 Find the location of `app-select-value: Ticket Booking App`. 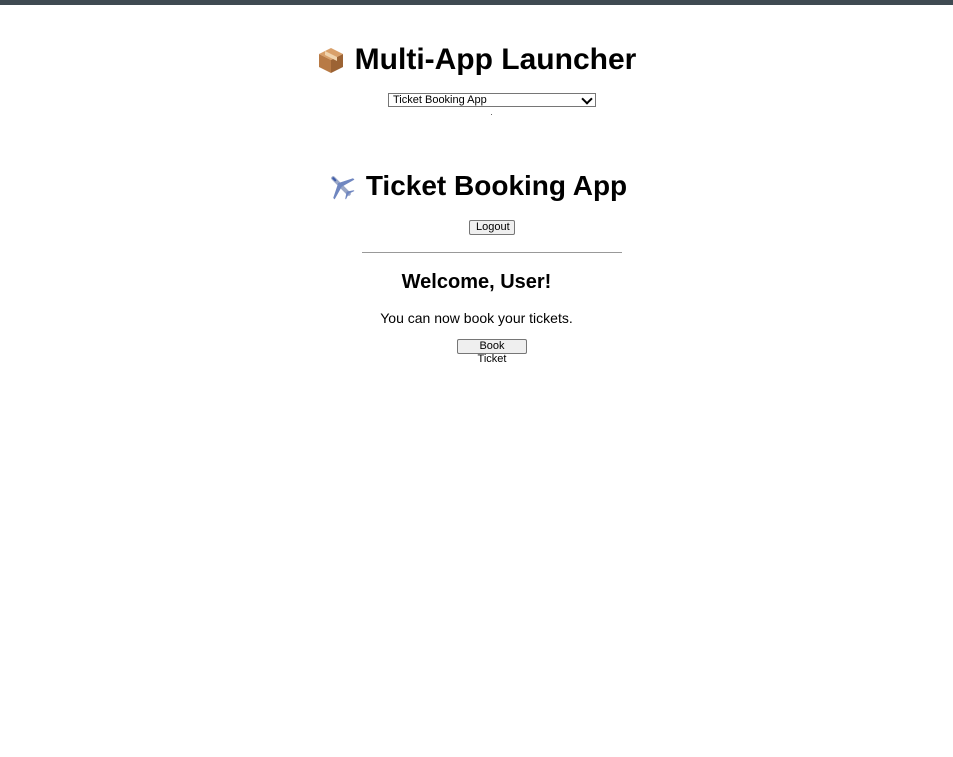

app-select-value: Ticket Booking App is located at coordinates (440, 100).